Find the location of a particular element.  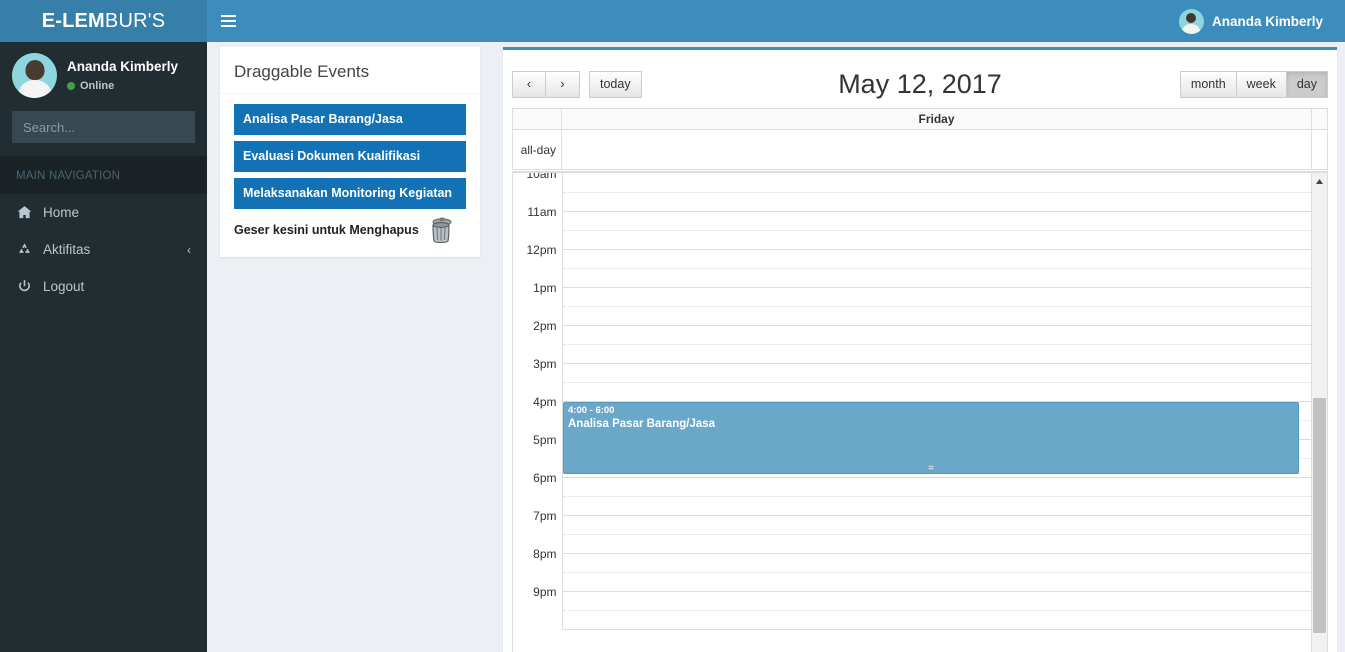

calendar-slot-row: 9pm is located at coordinates (912, 598).